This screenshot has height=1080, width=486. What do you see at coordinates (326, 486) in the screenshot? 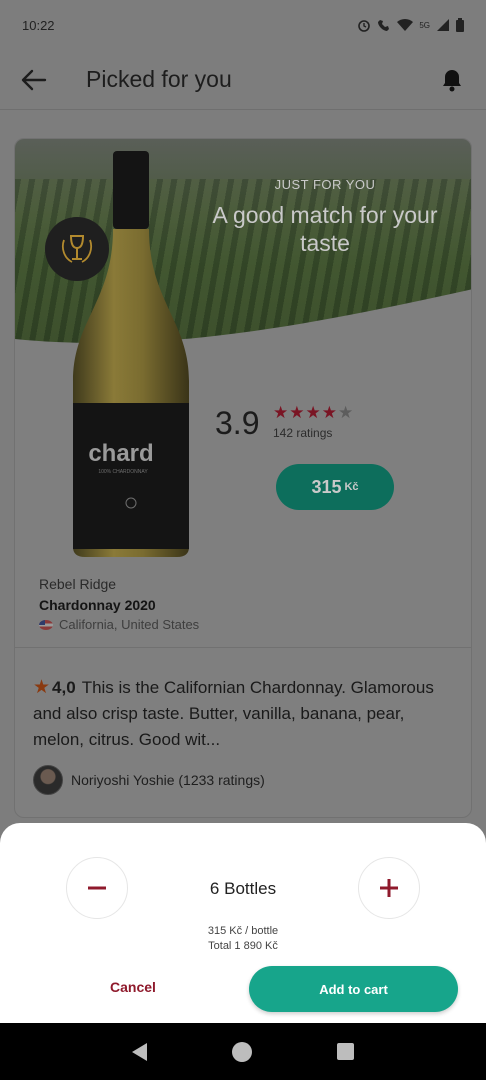
I see `price-amount: 315` at bounding box center [326, 486].